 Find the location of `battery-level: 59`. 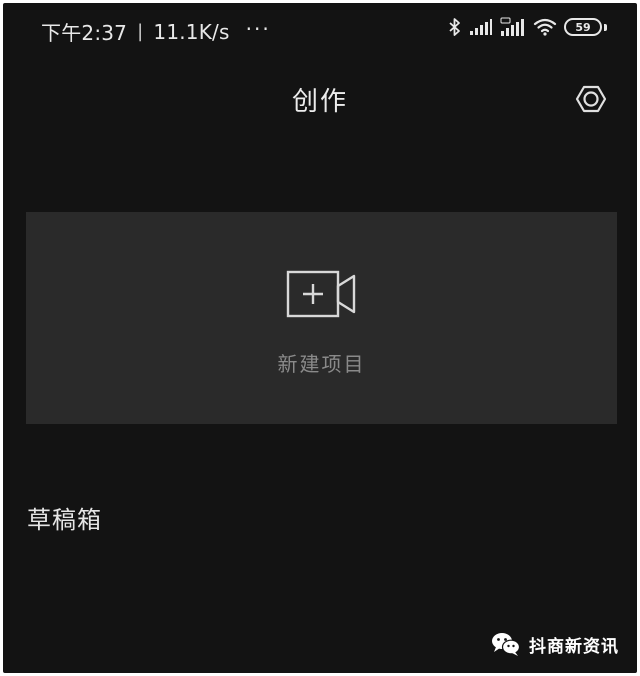

battery-level: 59 is located at coordinates (583, 27).